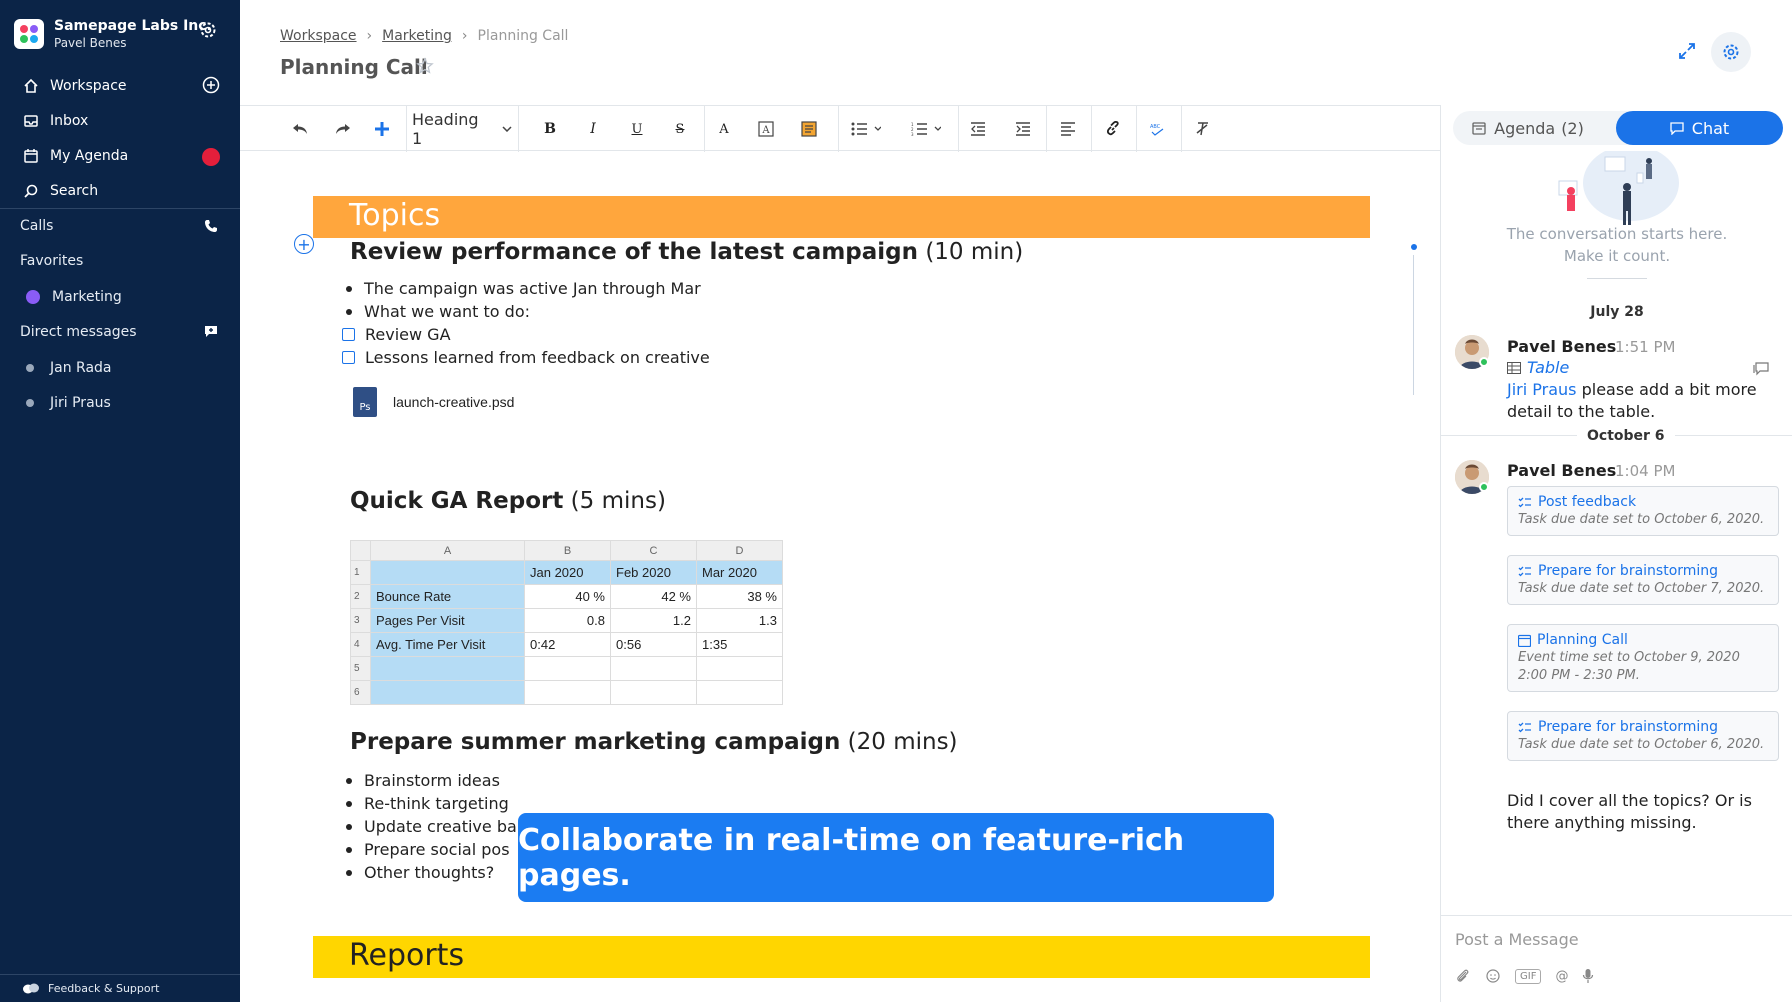 Image resolution: width=1792 pixels, height=1002 pixels. I want to click on table-cell: 1:35, so click(739, 644).